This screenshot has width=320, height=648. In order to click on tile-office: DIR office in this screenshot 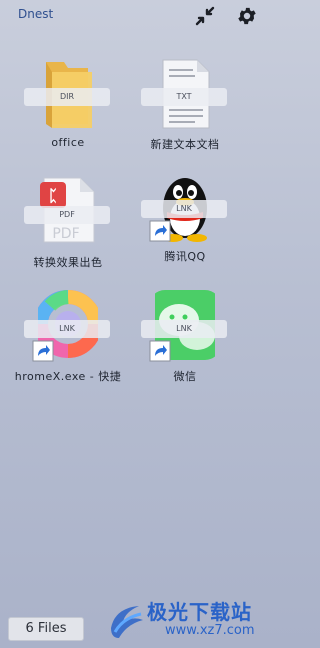, I will do `click(68, 114)`.